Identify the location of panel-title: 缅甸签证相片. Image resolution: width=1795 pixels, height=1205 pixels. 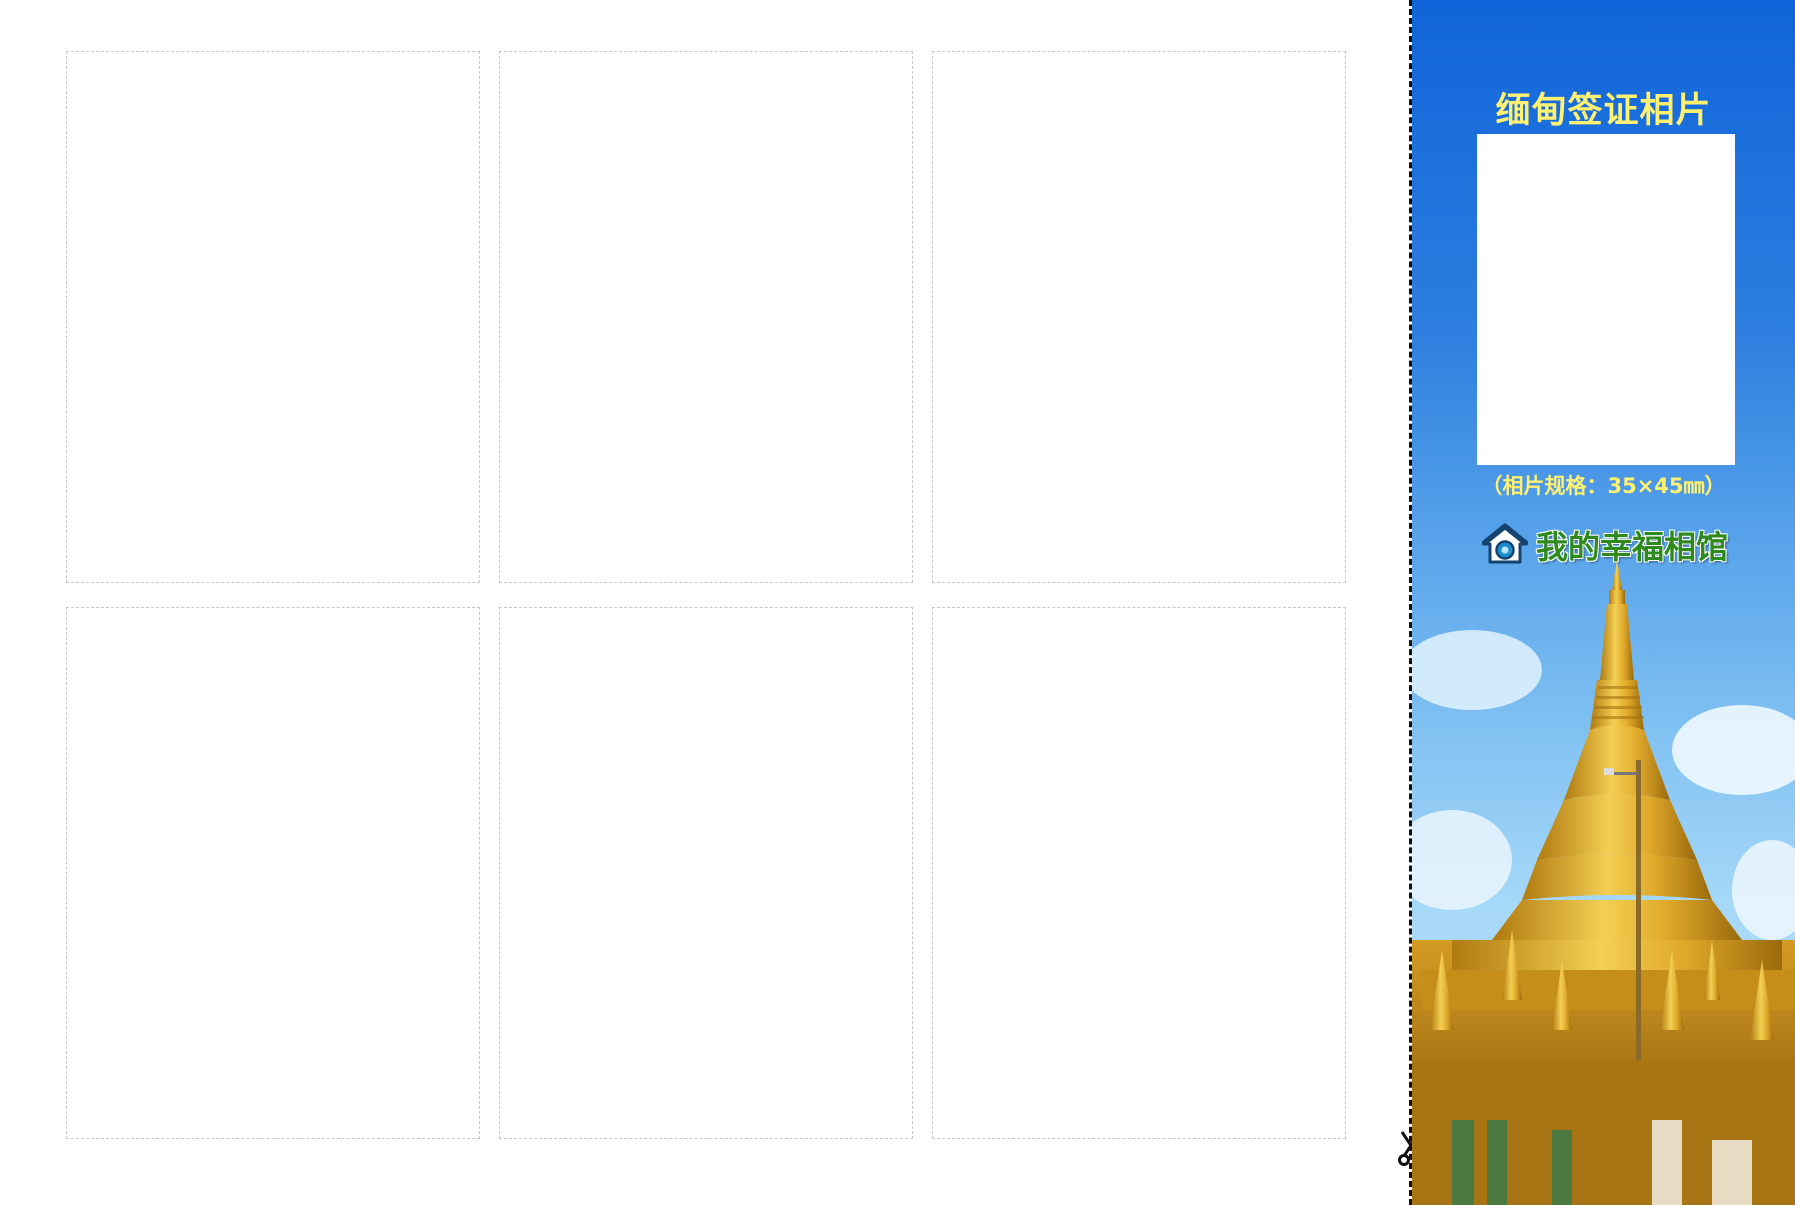
(1603, 111).